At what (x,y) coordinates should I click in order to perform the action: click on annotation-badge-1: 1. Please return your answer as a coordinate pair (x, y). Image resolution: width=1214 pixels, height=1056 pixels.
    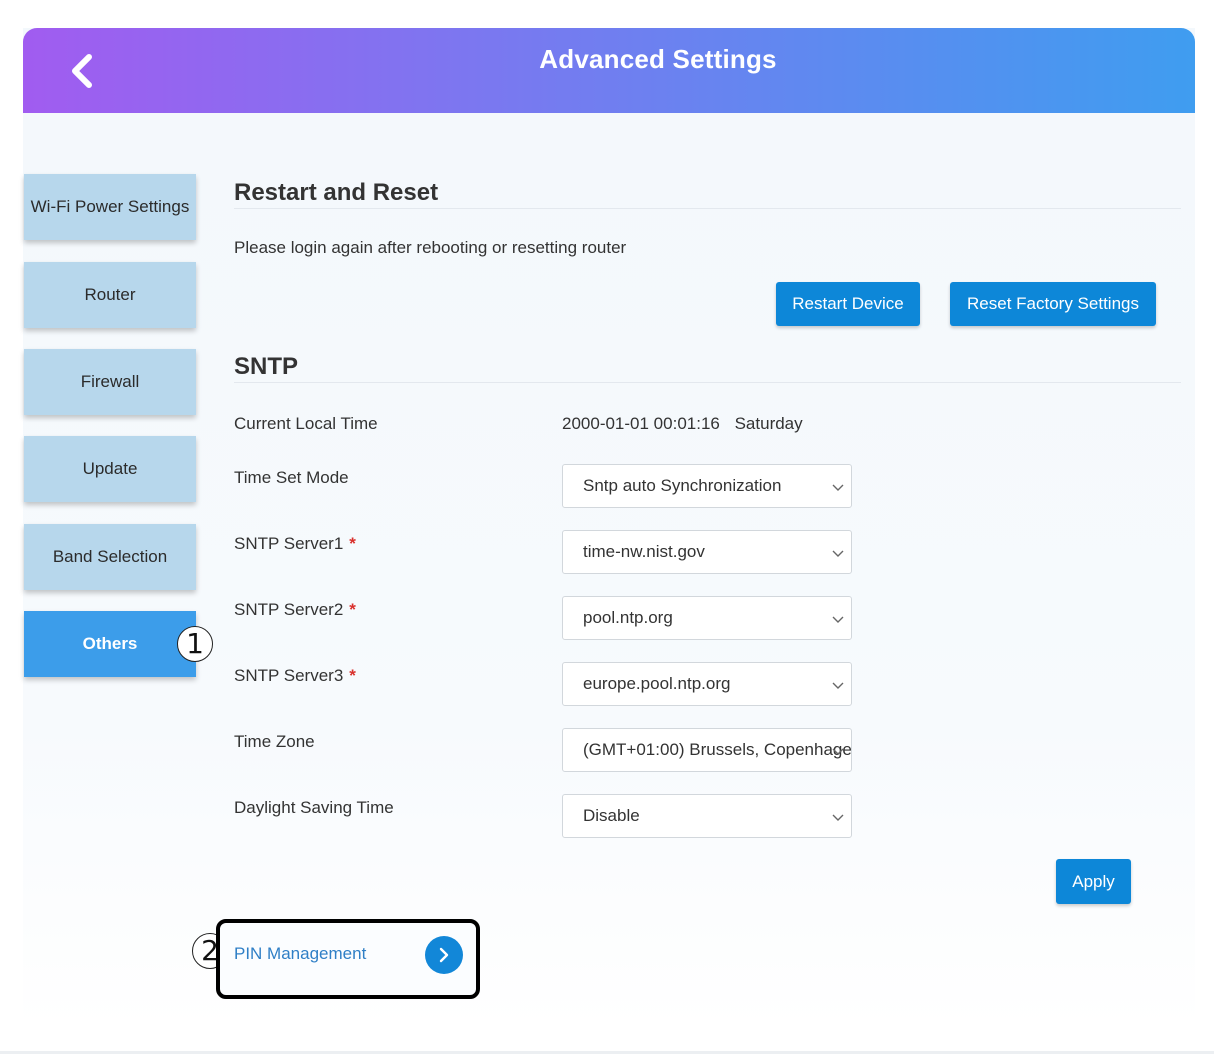
    Looking at the image, I should click on (195, 644).